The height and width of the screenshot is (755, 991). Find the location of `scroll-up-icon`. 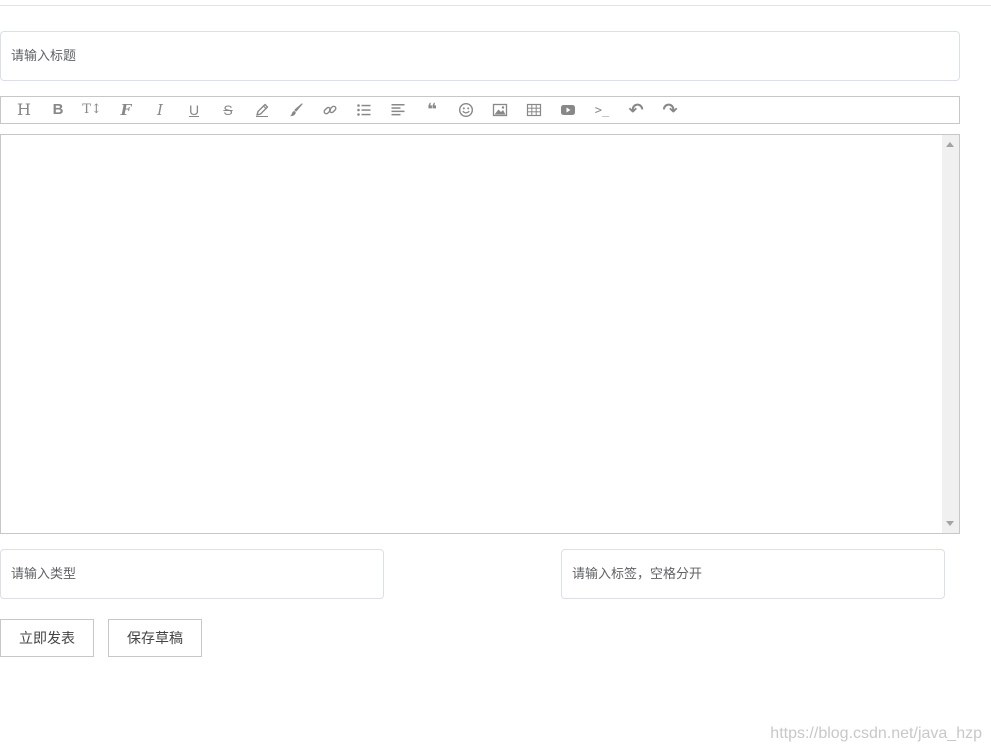

scroll-up-icon is located at coordinates (950, 144).